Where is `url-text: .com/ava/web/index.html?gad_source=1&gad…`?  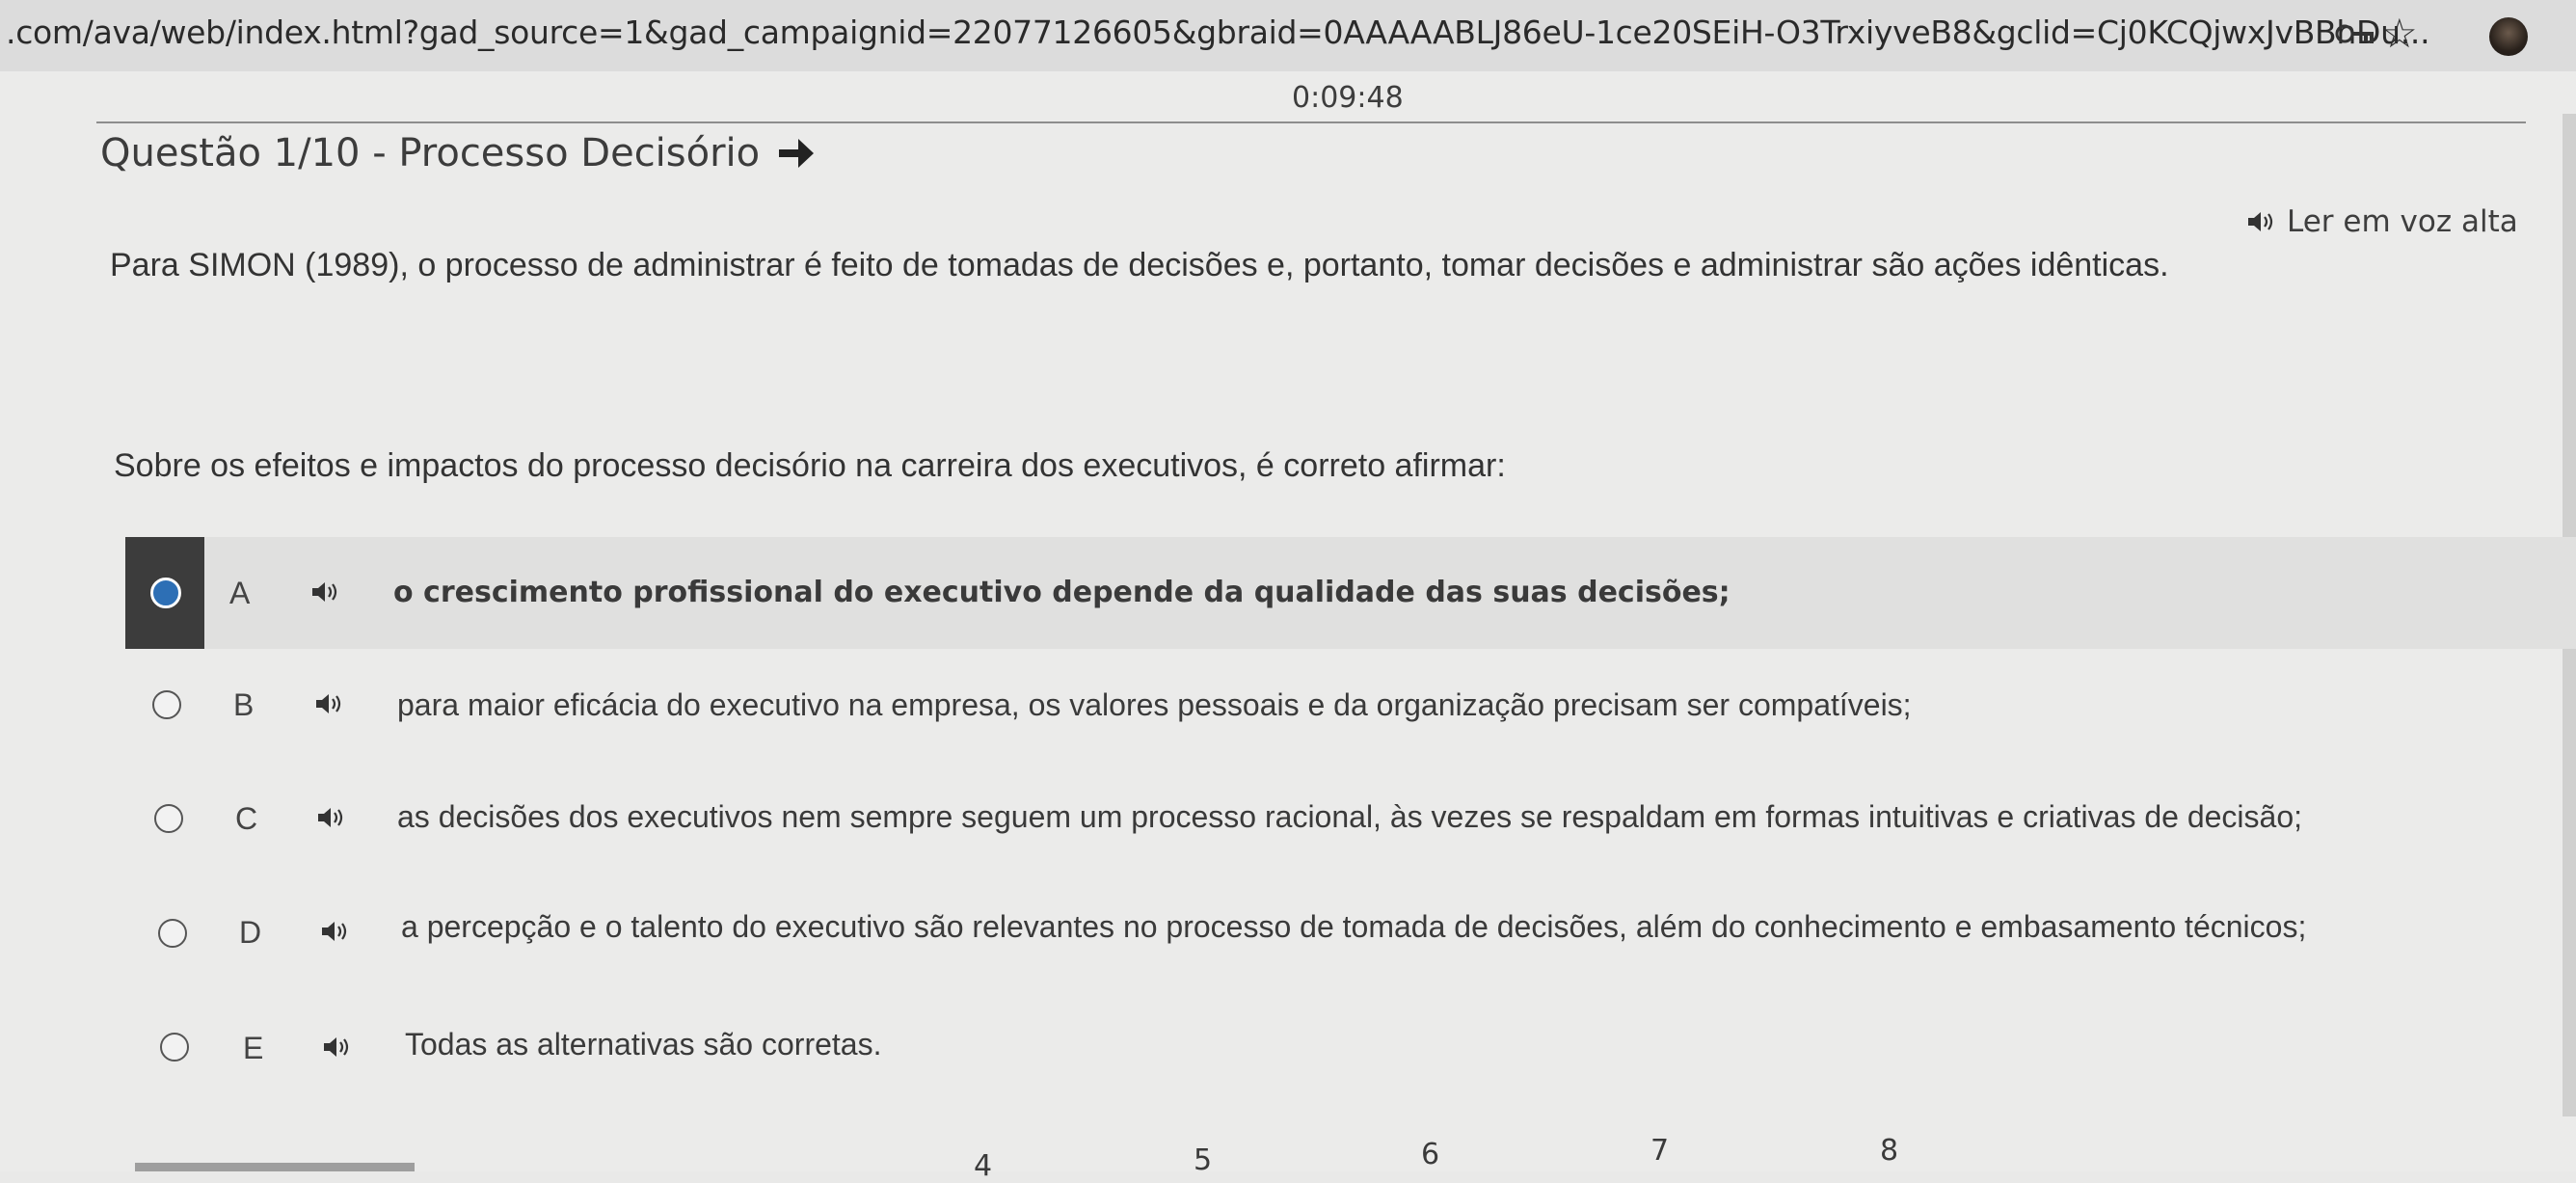 url-text: .com/ava/web/index.html?gad_source=1&gad… is located at coordinates (1218, 32).